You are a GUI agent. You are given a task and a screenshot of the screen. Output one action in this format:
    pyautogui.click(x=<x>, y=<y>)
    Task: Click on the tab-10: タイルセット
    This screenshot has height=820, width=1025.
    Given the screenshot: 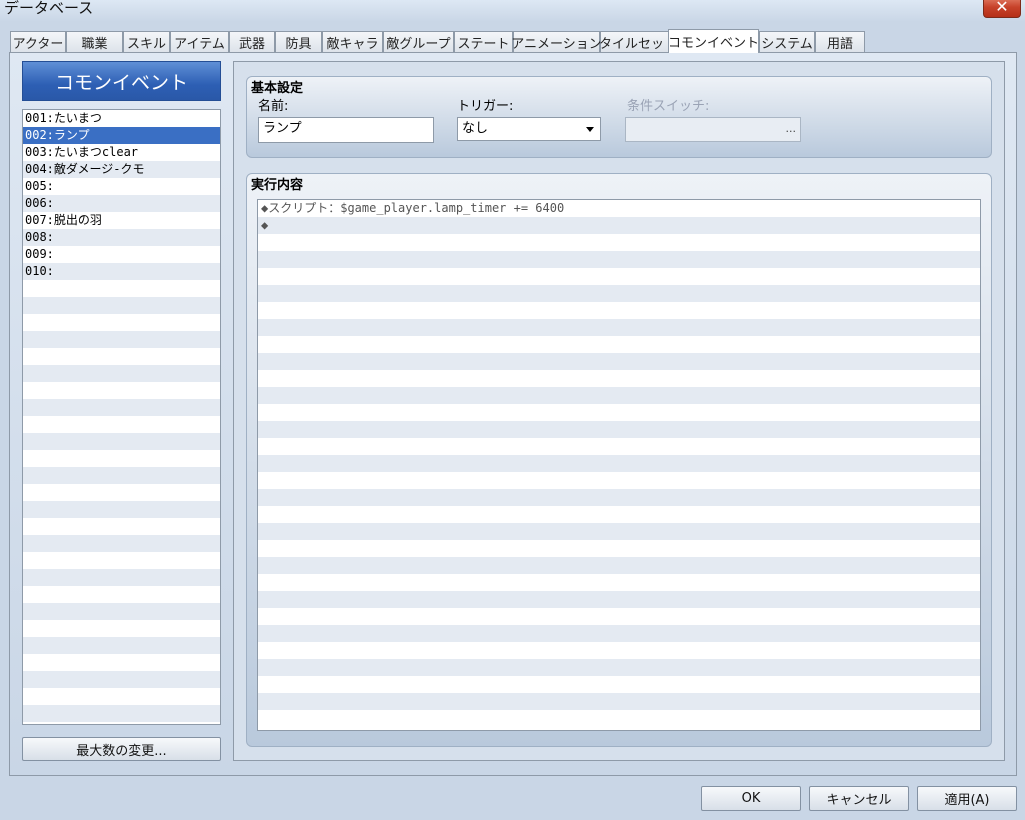 What is the action you would take?
    pyautogui.click(x=638, y=41)
    